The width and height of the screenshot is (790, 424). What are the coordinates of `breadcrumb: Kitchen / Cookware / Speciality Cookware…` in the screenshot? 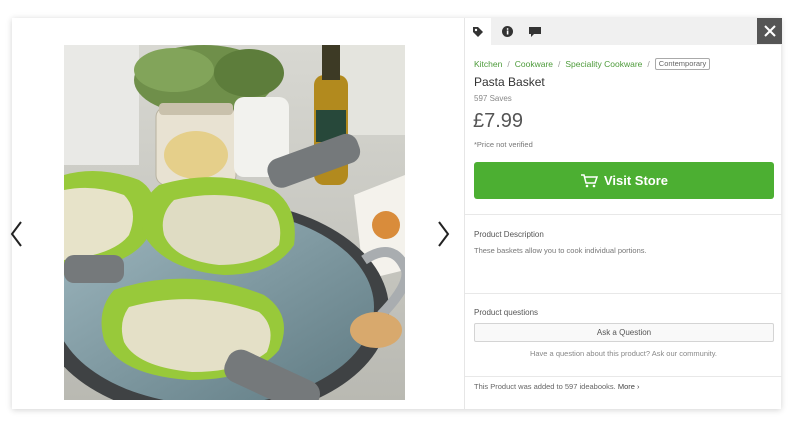 It's located at (592, 64).